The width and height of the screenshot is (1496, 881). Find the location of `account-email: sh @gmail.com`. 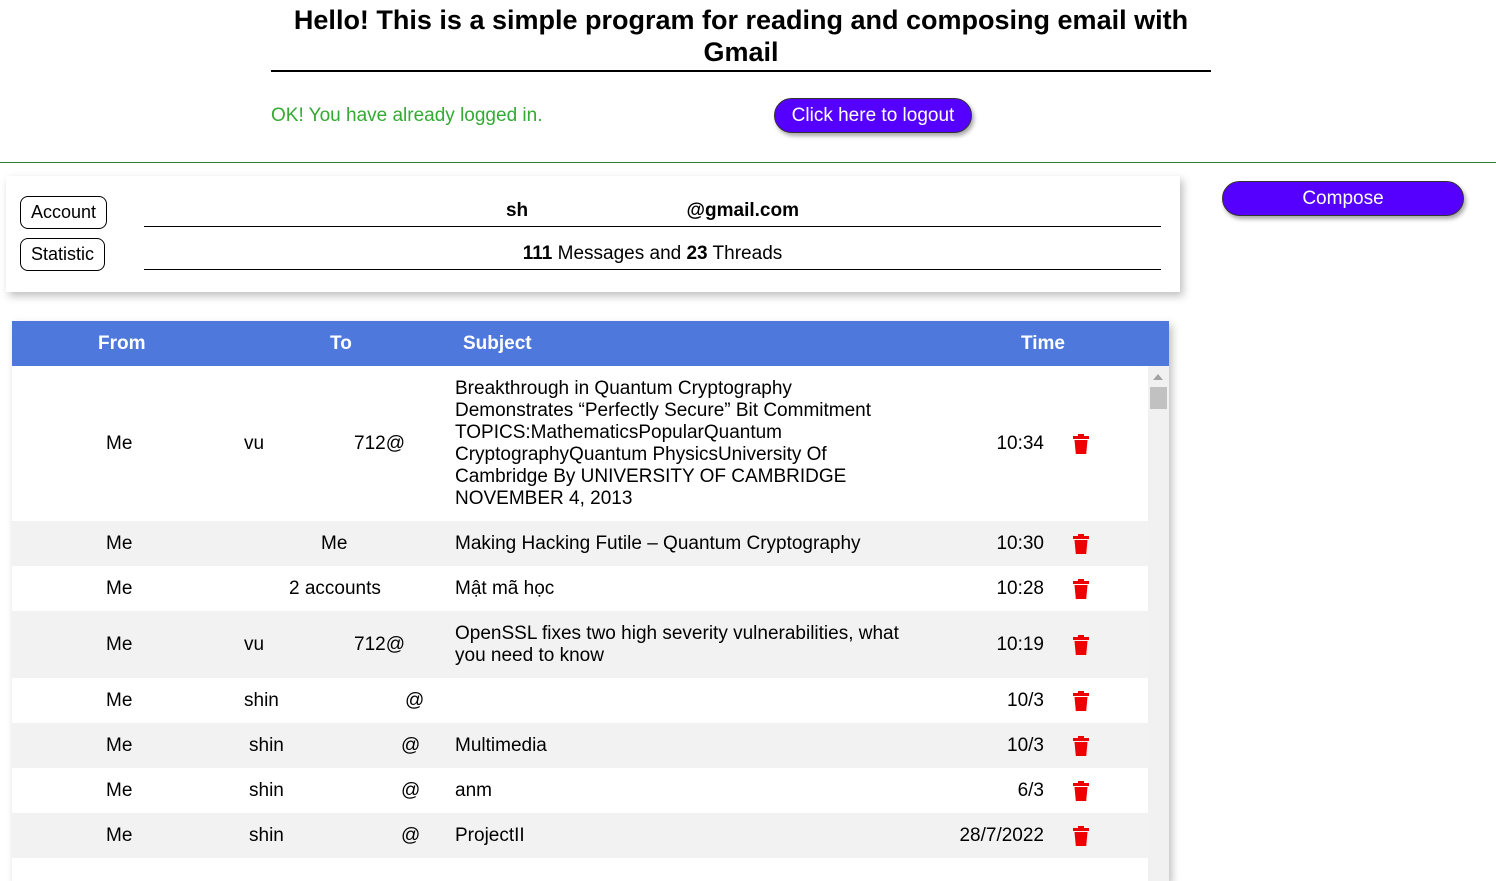

account-email: sh @gmail.com is located at coordinates (652, 211).